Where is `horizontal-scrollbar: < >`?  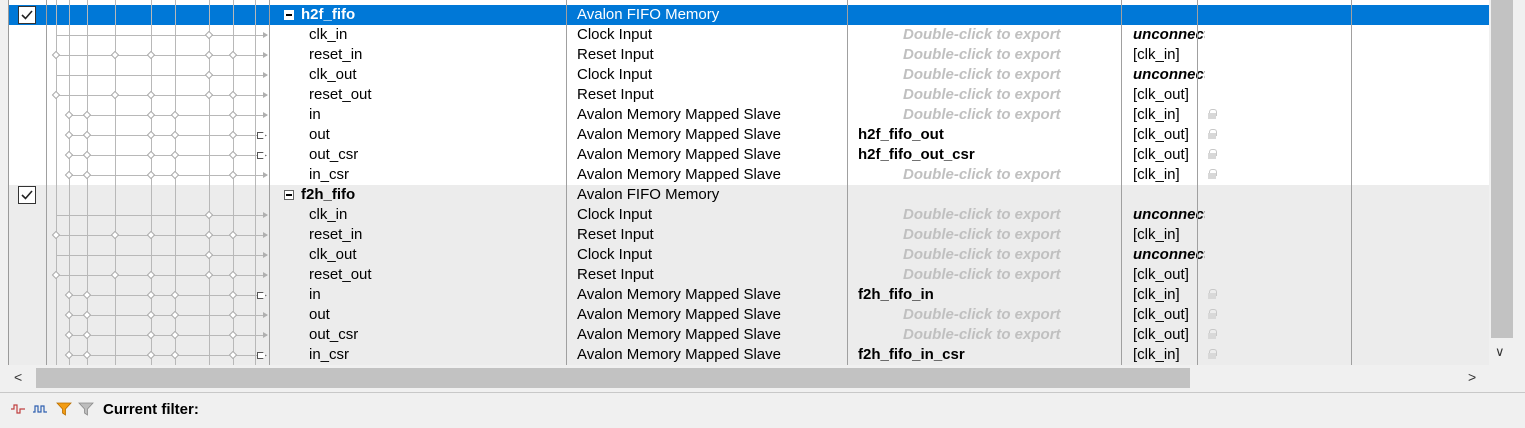
horizontal-scrollbar: < > is located at coordinates (748, 378).